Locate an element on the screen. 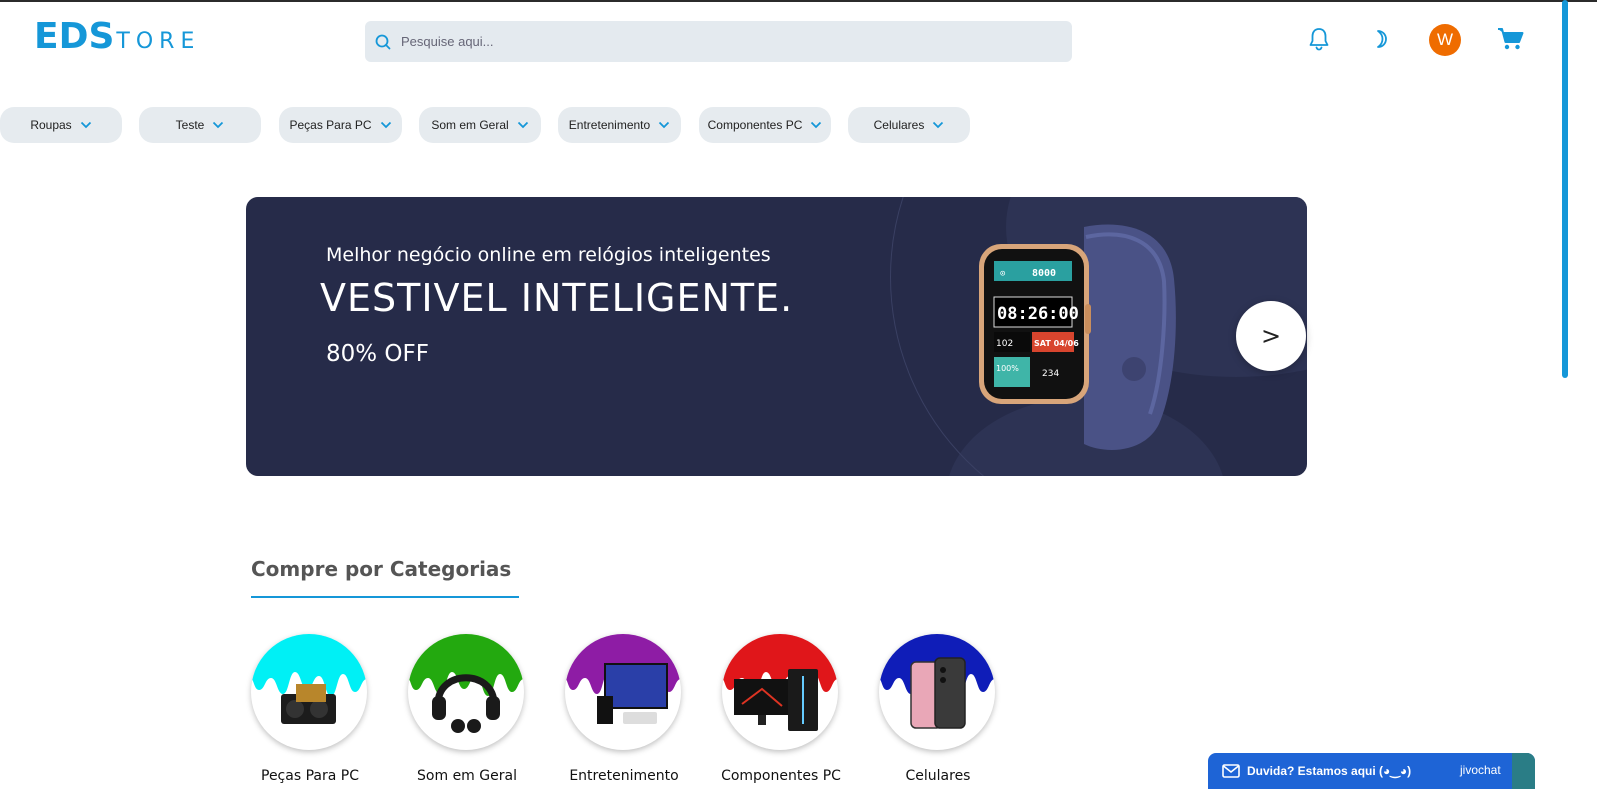 The width and height of the screenshot is (1597, 804). chat-label: Duvida? Estamos aqui (◕‿◕) is located at coordinates (1329, 771).